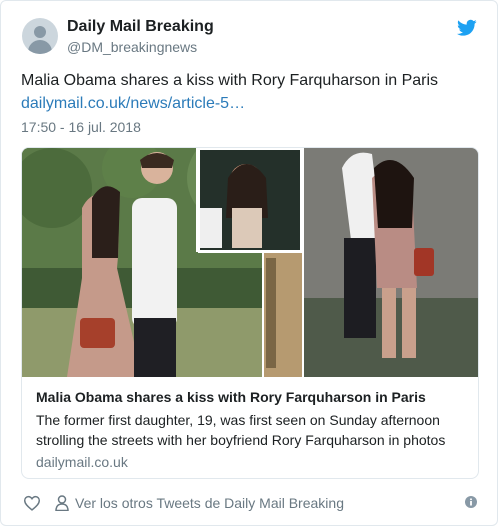 The height and width of the screenshot is (526, 498). Describe the element at coordinates (467, 28) in the screenshot. I see `twitter-bird-icon` at that location.